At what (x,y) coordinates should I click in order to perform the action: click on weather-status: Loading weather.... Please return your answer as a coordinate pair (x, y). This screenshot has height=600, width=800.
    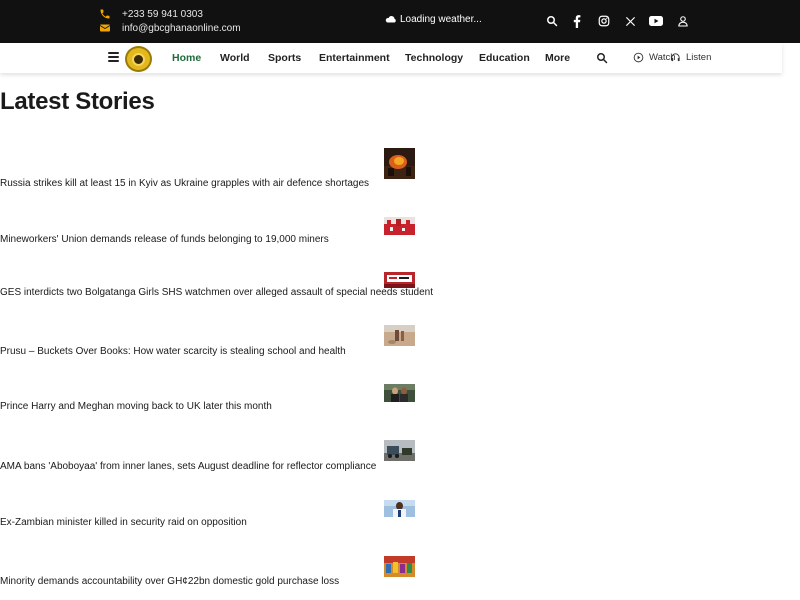
    Looking at the image, I should click on (441, 19).